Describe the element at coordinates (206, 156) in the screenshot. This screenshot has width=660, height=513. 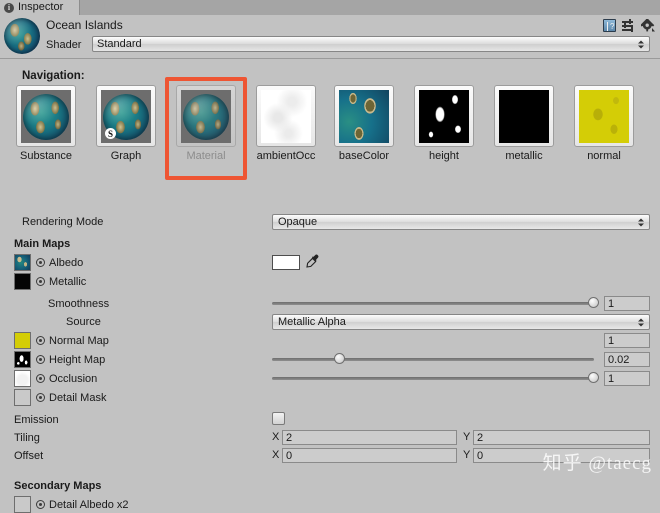
I see `nav-label-material: Material` at that location.